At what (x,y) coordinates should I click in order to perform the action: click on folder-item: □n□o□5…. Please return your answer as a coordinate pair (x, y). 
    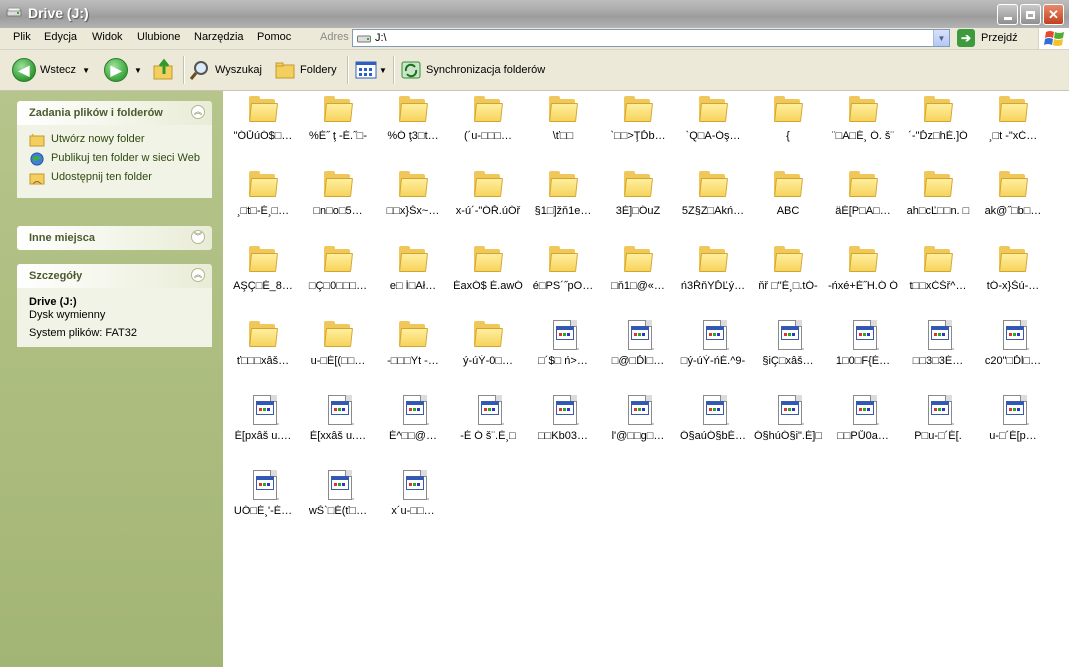
    Looking at the image, I should click on (338, 193).